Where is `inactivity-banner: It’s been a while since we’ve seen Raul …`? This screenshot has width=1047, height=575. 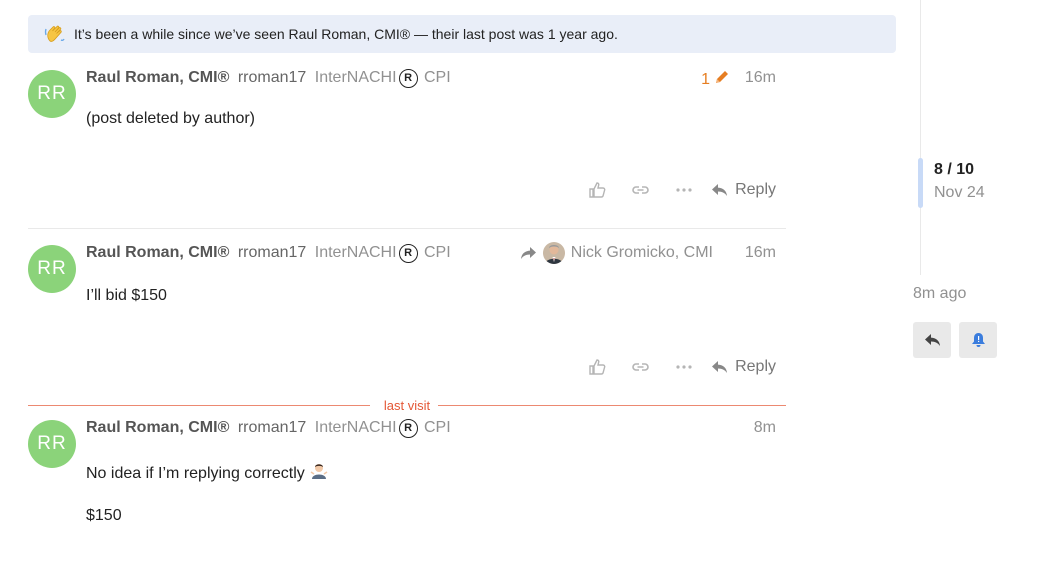 inactivity-banner: It’s been a while since we’ve seen Raul … is located at coordinates (462, 34).